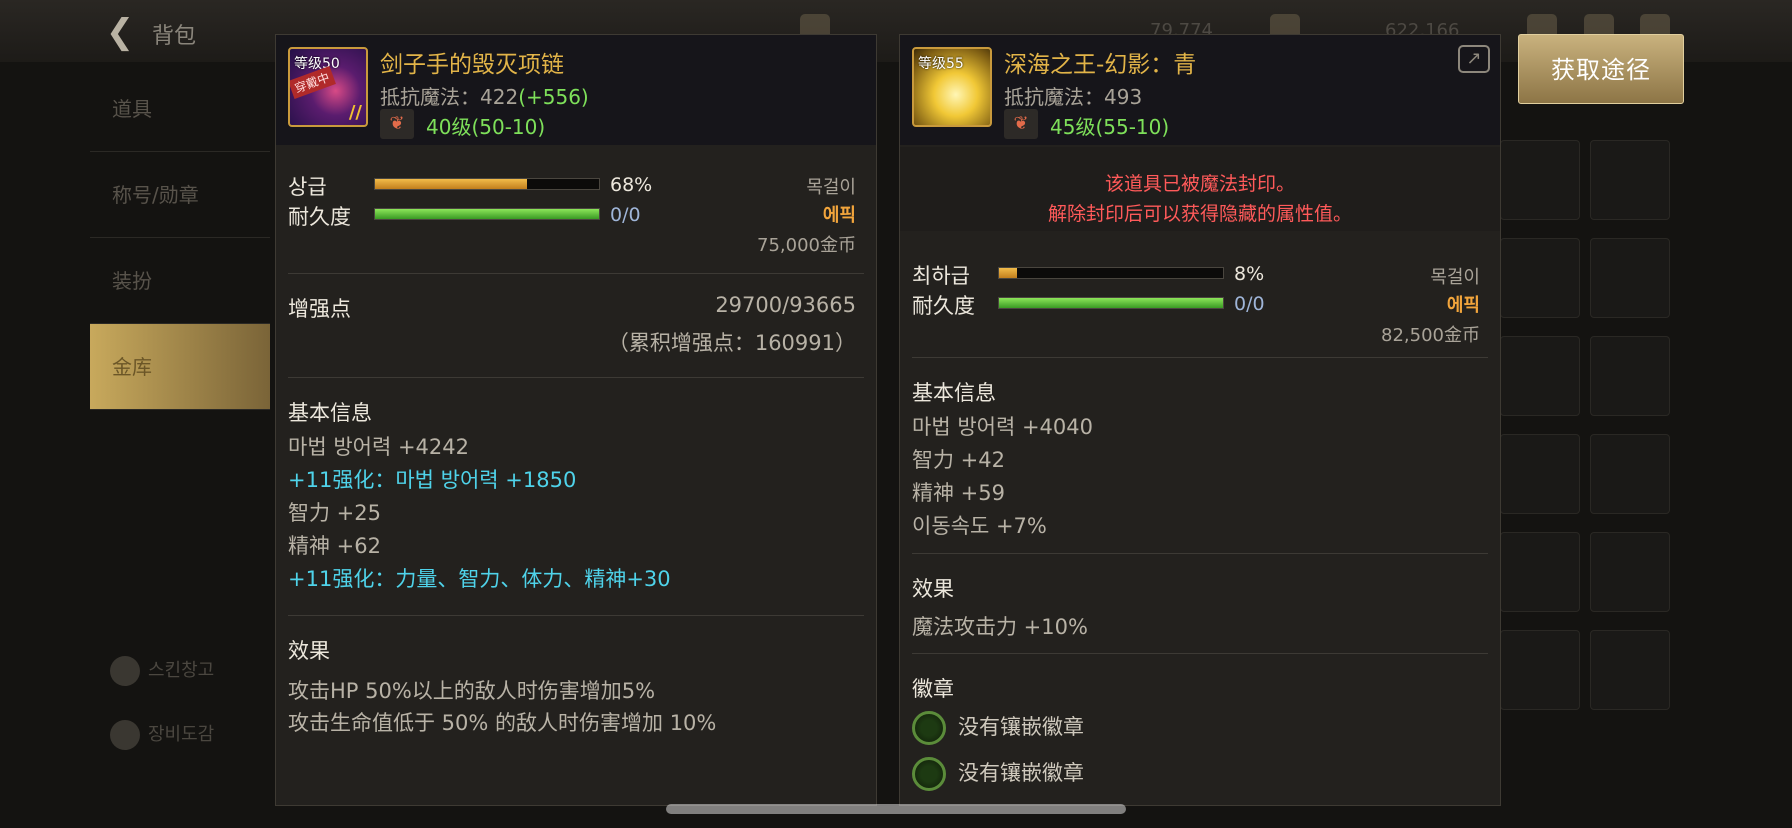  I want to click on item-level-range: 40级(50-10), so click(486, 127).